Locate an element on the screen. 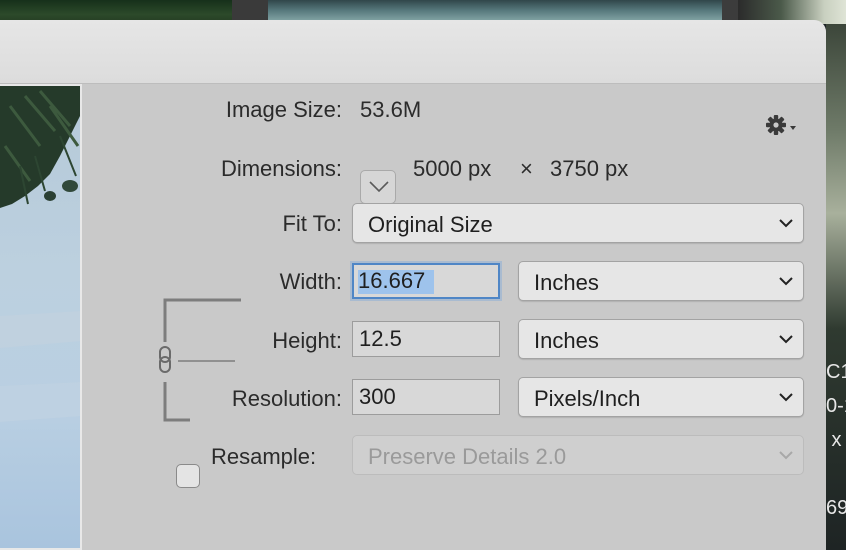 The image size is (846, 550). height-field is located at coordinates (426, 339).